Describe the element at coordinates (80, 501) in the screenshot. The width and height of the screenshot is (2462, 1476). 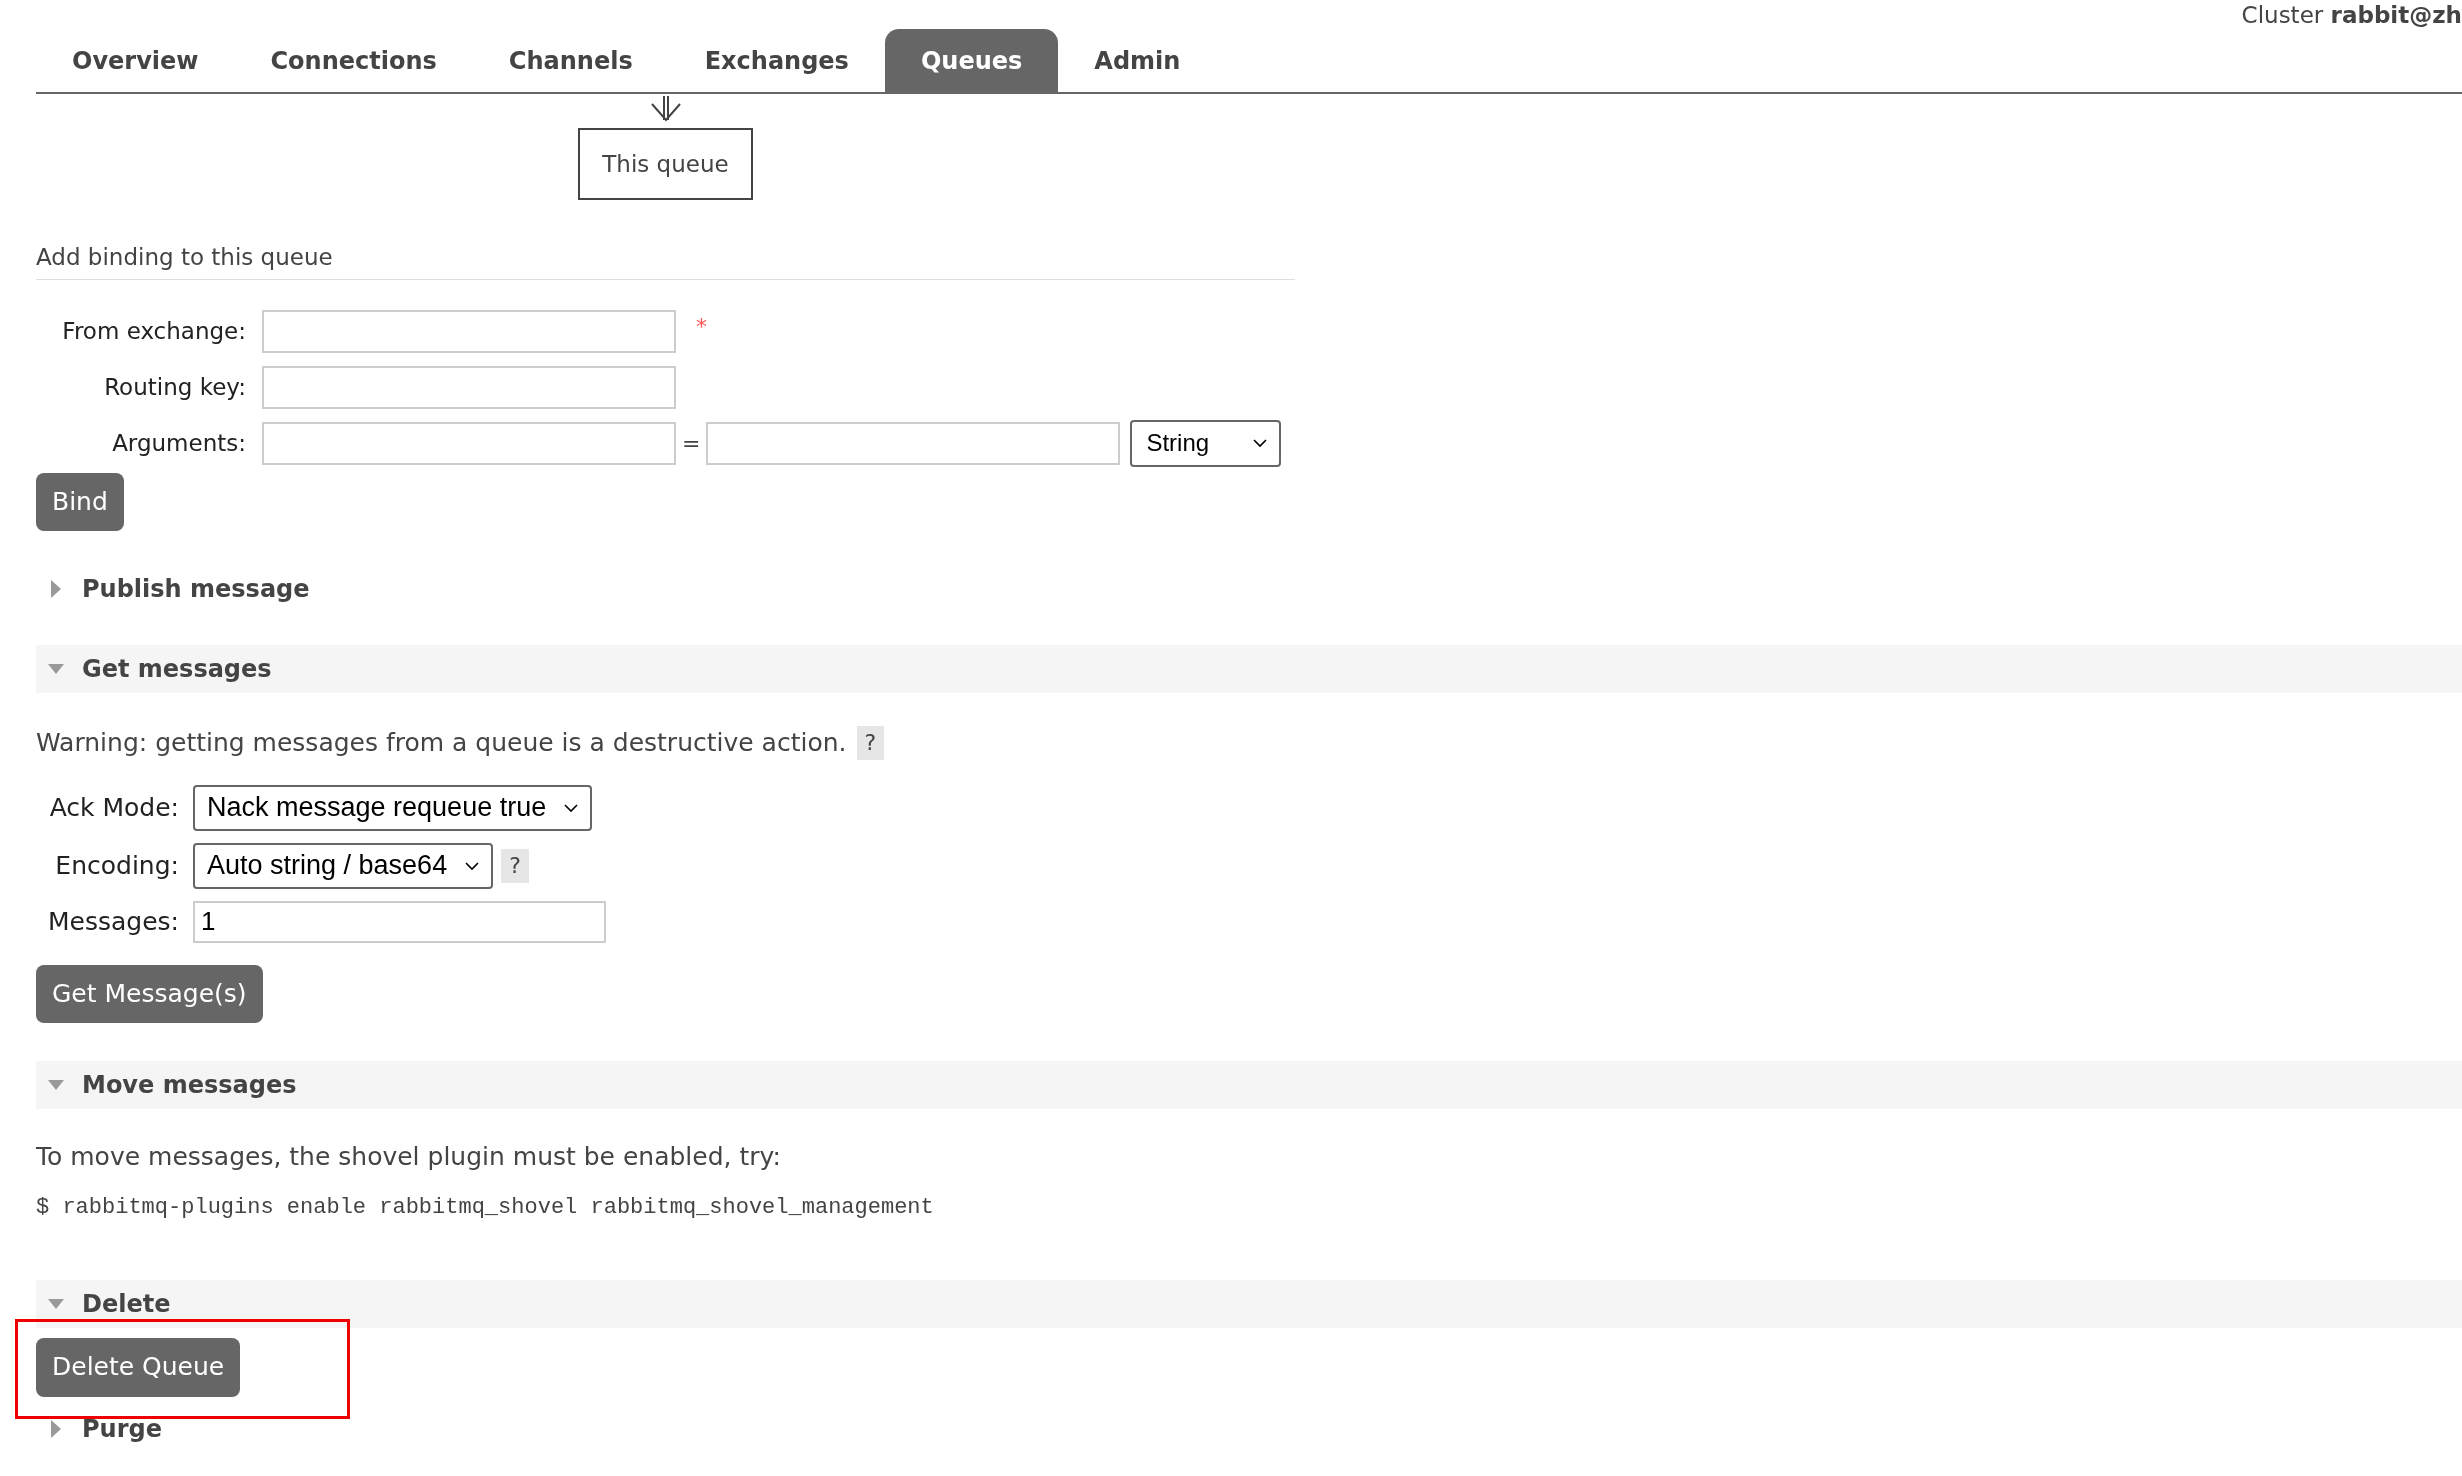
I see `bind-button: Bind` at that location.